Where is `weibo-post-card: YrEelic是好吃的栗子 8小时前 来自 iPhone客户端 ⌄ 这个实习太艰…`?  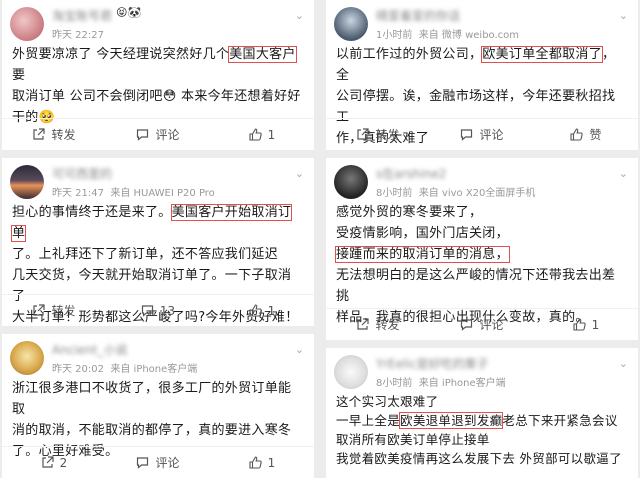
weibo-post-card: YrEelic是好吃的栗子 8小时前 来自 iPhone客户端 ⌄ 这个实习太艰… is located at coordinates (482, 413).